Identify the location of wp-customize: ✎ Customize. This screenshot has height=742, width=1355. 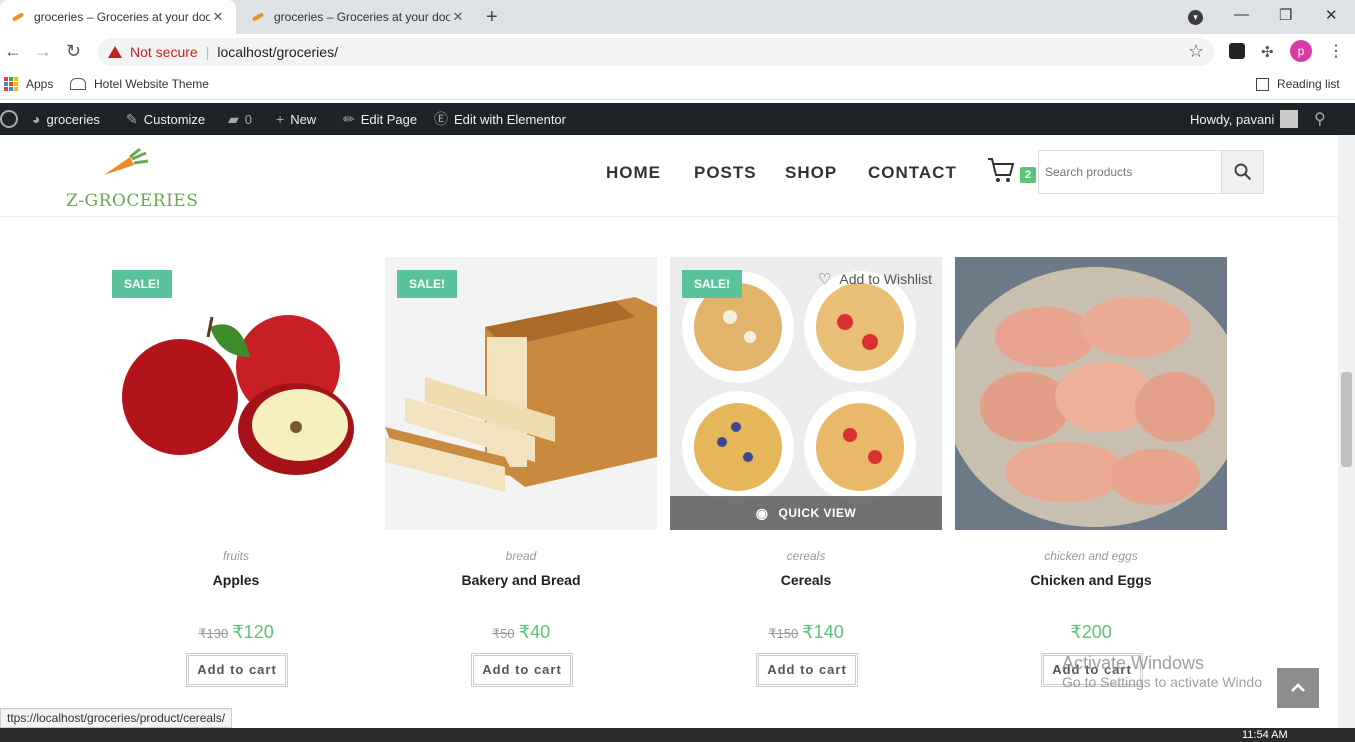
(165, 119).